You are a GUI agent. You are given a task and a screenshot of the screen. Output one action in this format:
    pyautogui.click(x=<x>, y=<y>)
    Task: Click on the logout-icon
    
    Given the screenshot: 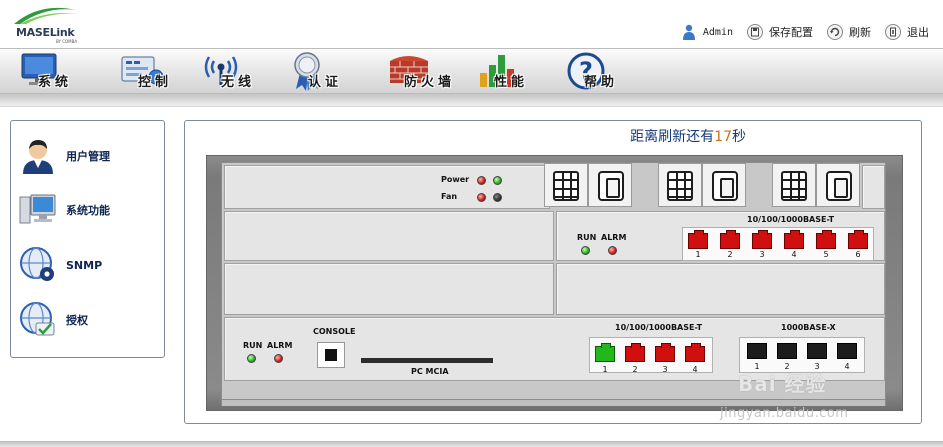 What is the action you would take?
    pyautogui.click(x=893, y=32)
    